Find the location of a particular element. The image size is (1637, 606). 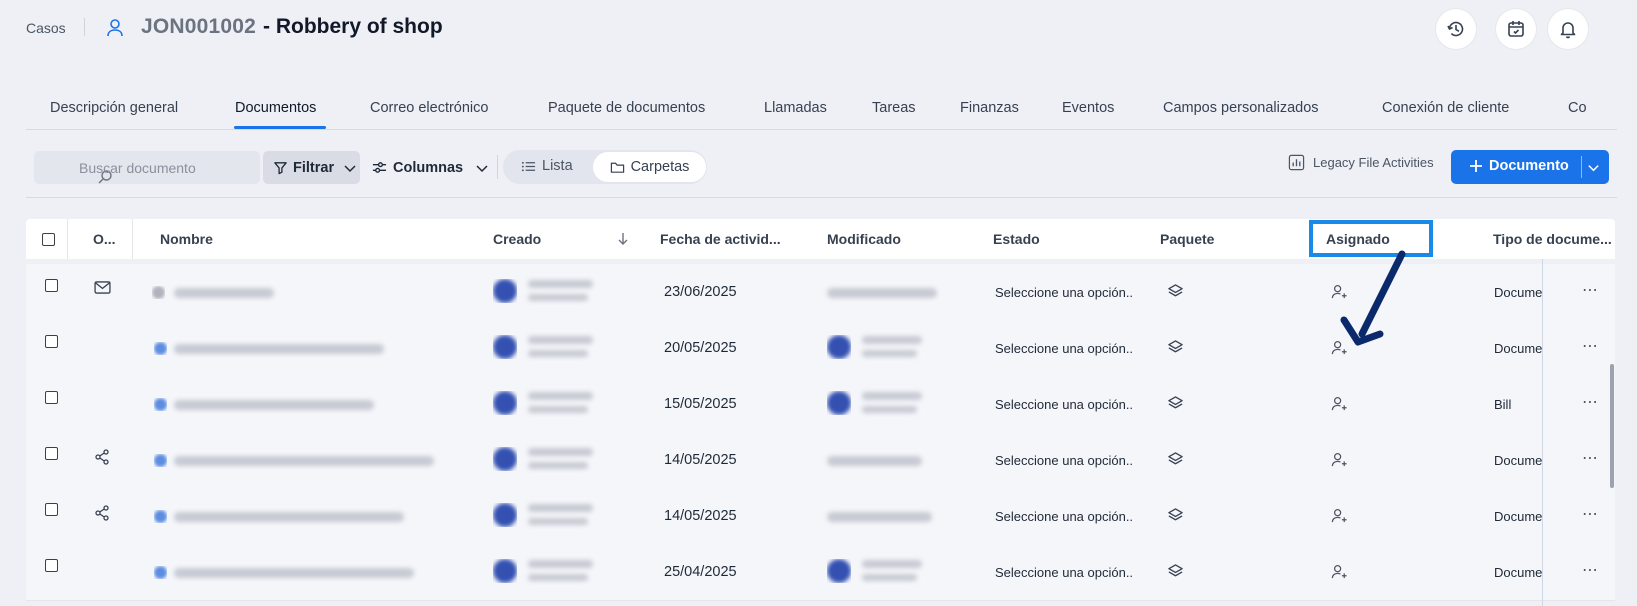

column-header-estado: Estado is located at coordinates (1016, 239).